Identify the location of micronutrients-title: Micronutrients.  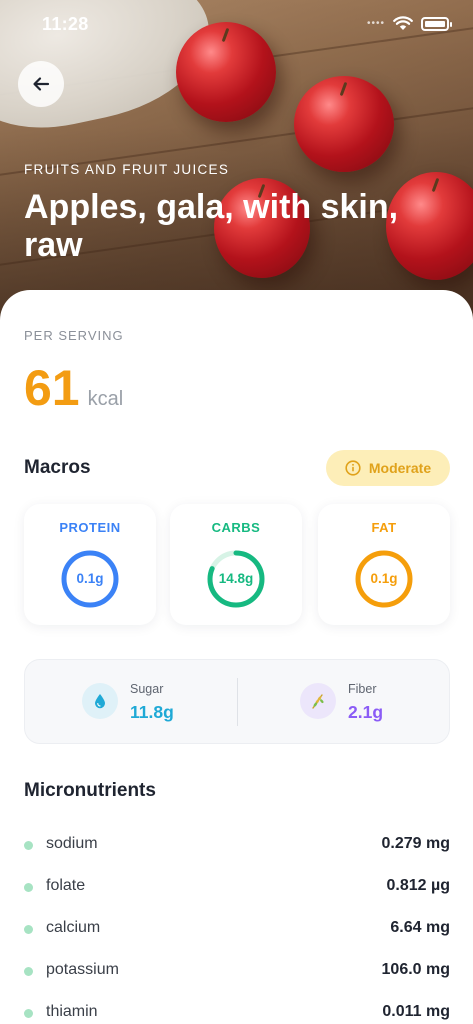
(90, 790).